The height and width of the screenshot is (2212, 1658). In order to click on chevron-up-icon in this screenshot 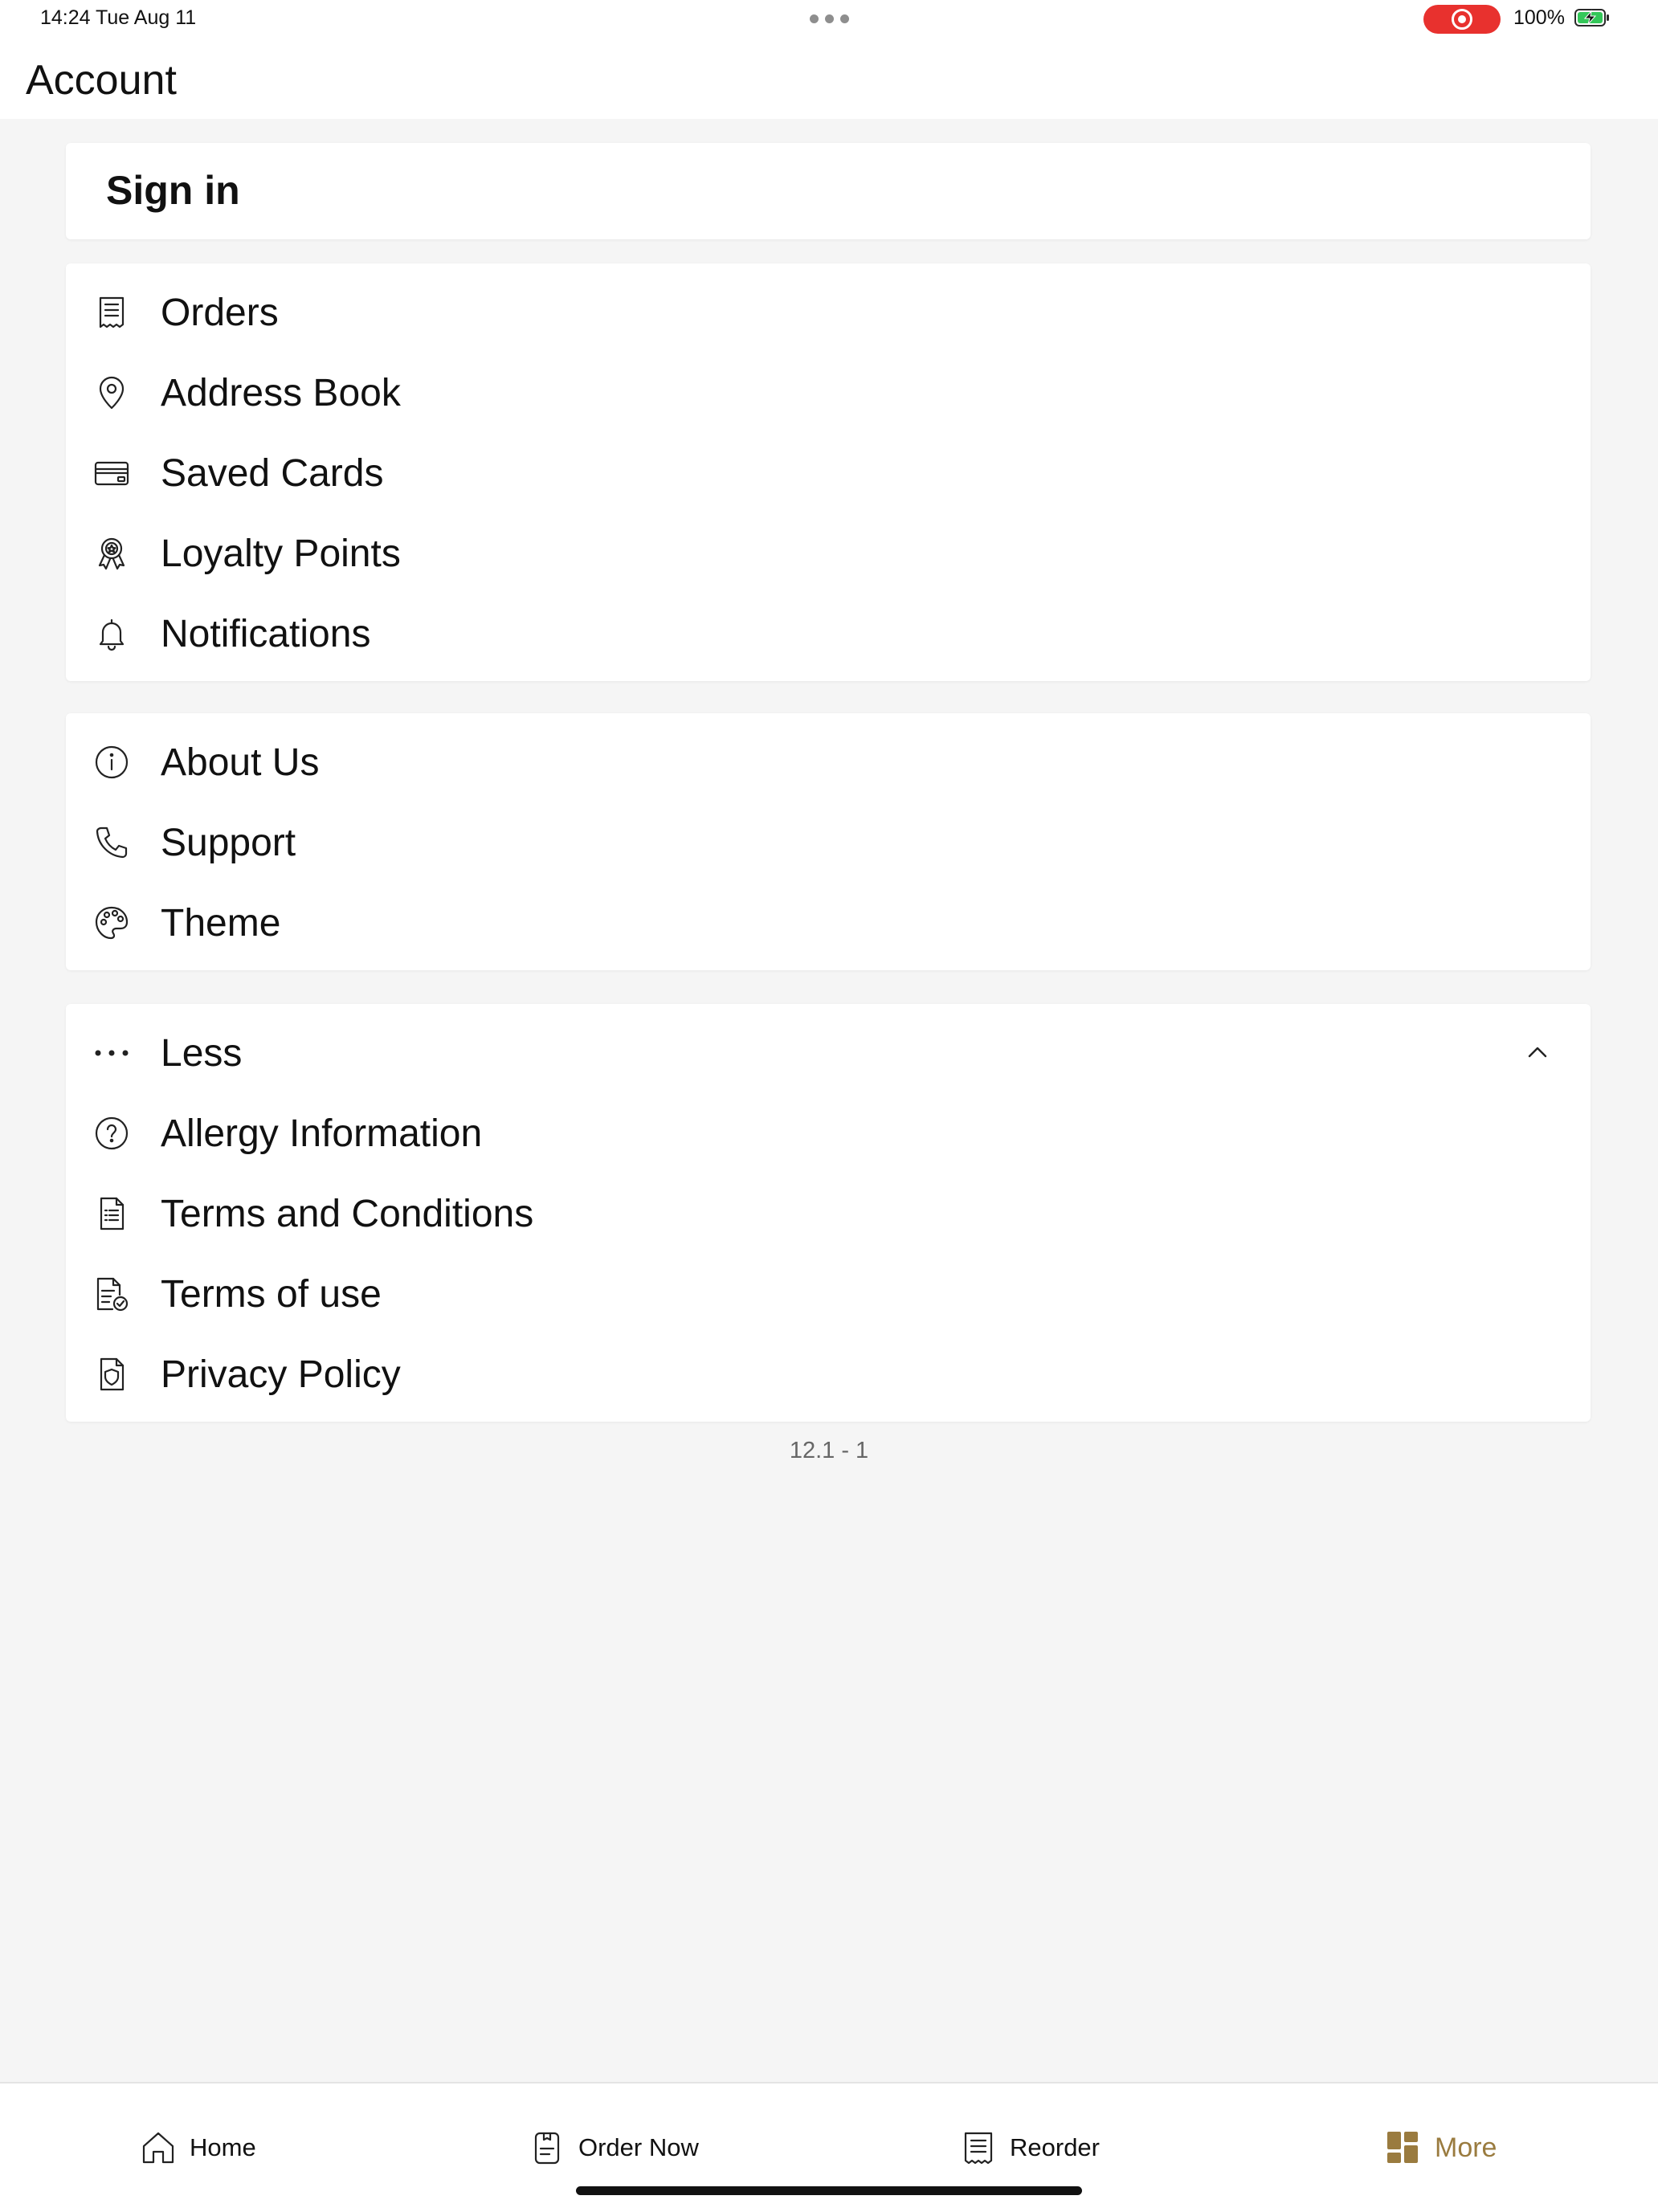, I will do `click(1537, 1052)`.